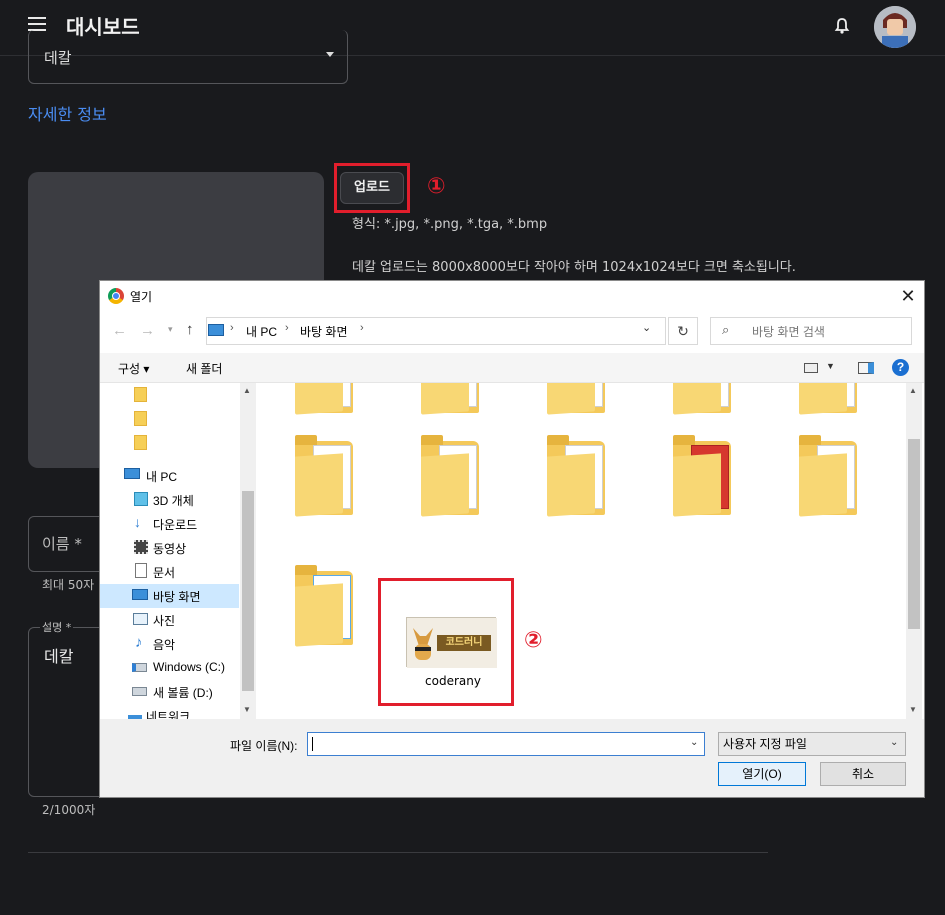 This screenshot has width=945, height=915. Describe the element at coordinates (164, 644) in the screenshot. I see `tree-item-music: 음악` at that location.